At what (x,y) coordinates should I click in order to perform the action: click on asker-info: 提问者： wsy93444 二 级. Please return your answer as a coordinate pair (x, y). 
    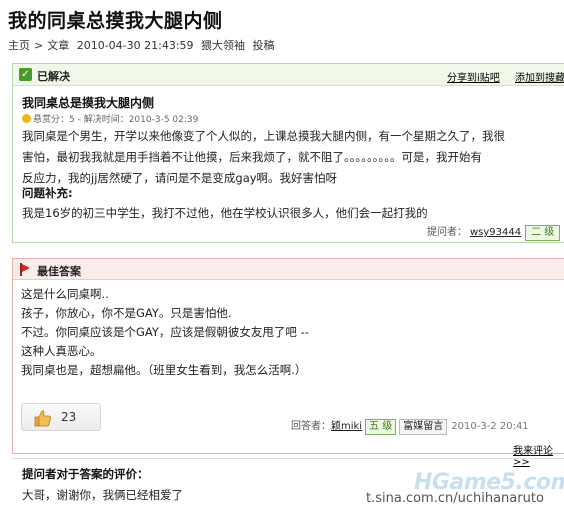
    Looking at the image, I should click on (494, 232).